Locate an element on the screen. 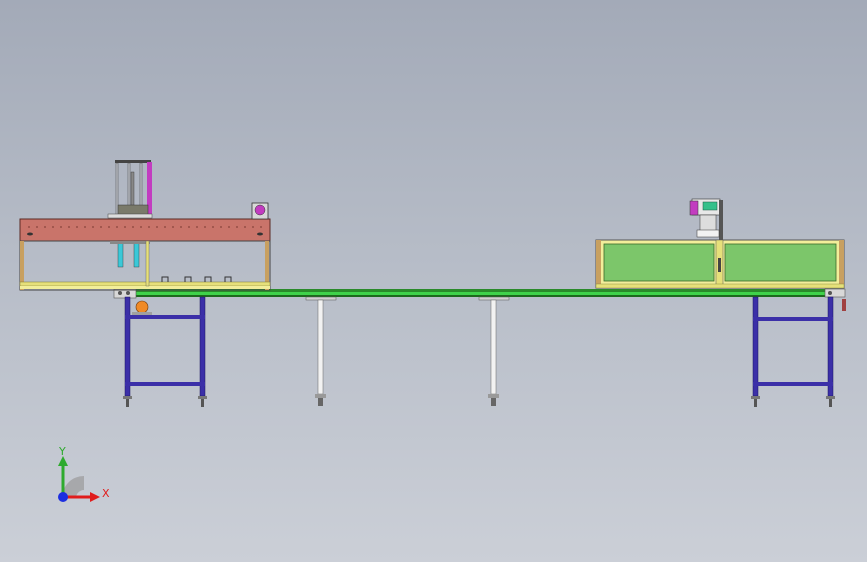  cabinet-panel-right is located at coordinates (780, 262).